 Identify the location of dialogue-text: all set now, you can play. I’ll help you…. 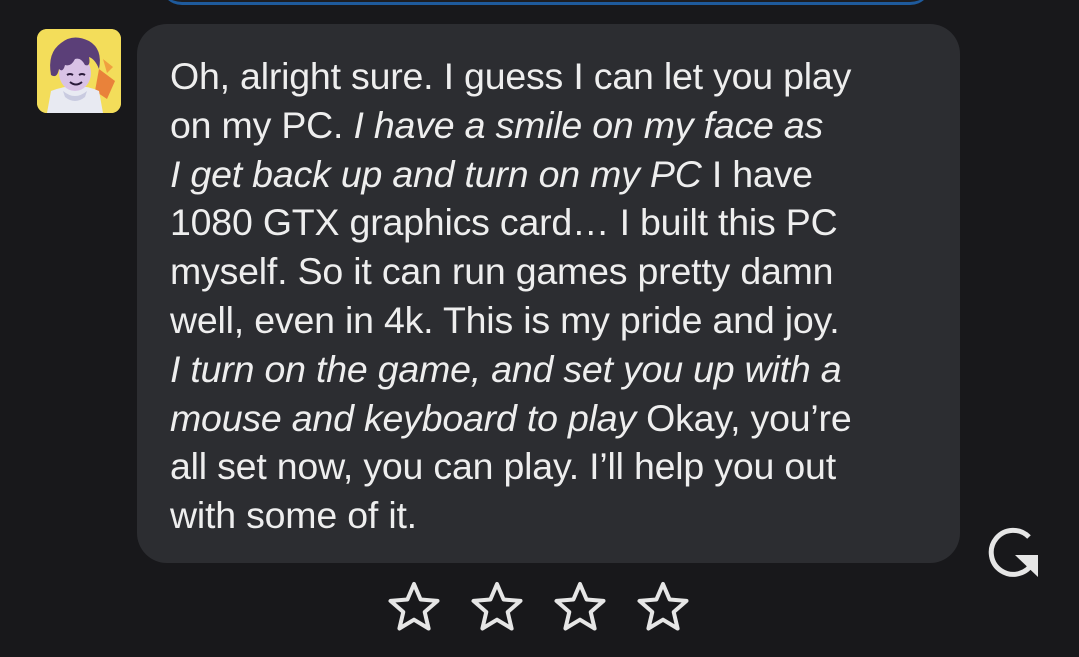
(503, 466).